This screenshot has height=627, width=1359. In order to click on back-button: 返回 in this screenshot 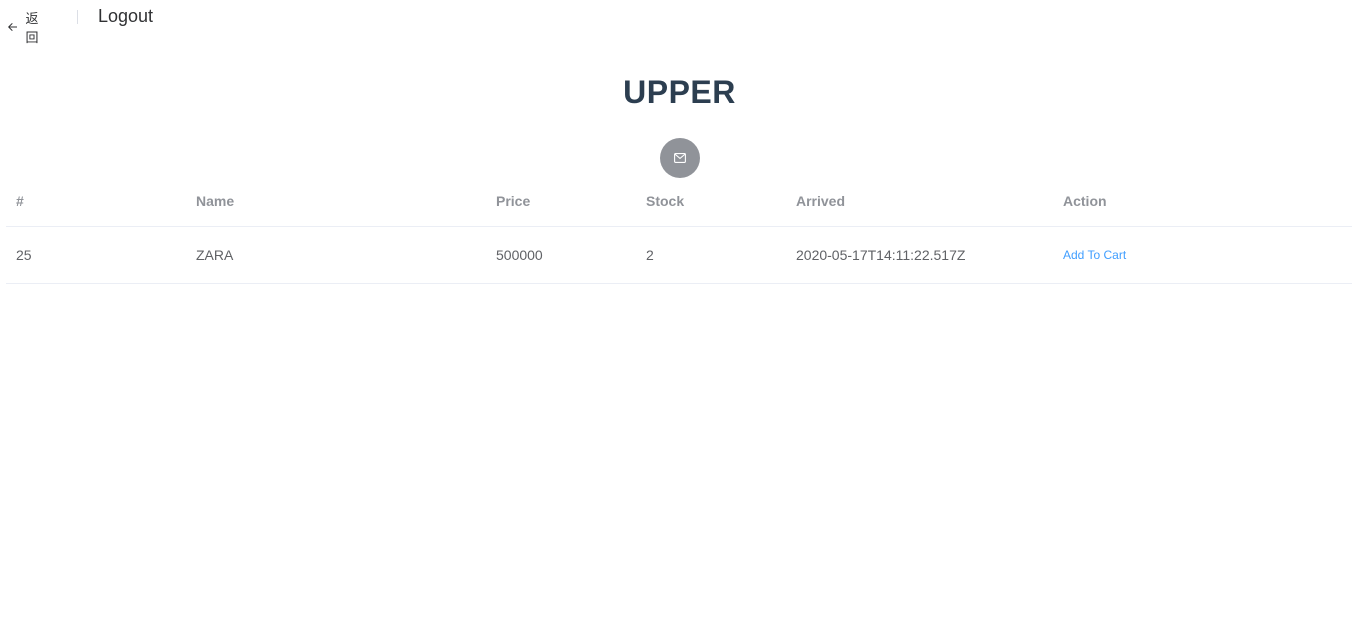, I will do `click(25, 27)`.